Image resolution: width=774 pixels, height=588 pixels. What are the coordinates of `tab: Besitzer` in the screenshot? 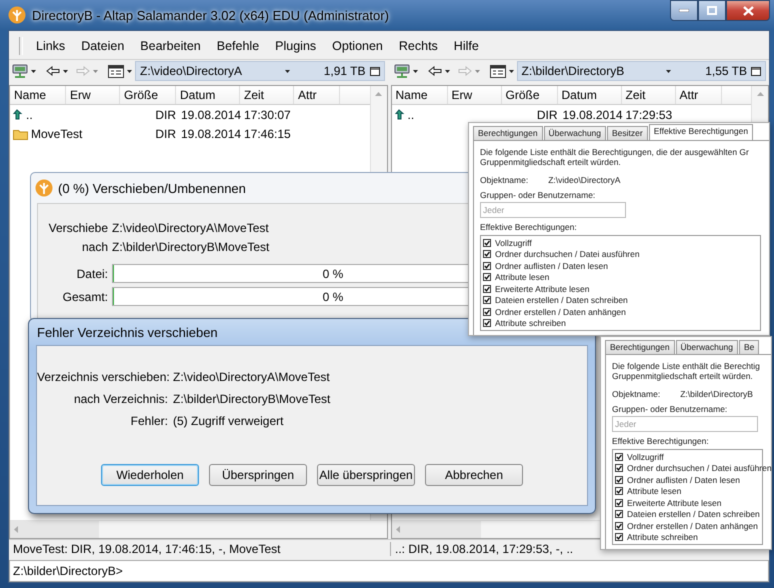 It's located at (627, 133).